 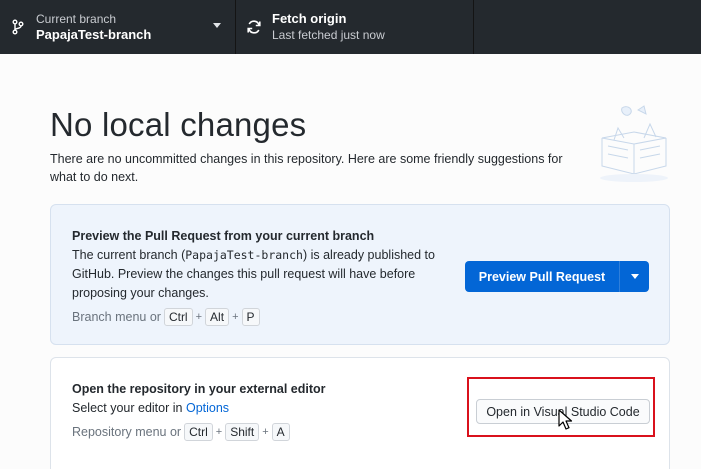 I want to click on open-editor-shortcut-hint: Repository menu or Ctrl + Shift + A, so click(x=181, y=432).